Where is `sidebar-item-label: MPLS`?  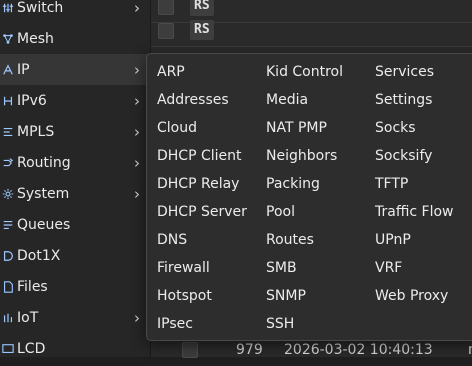
sidebar-item-label: MPLS is located at coordinates (36, 131).